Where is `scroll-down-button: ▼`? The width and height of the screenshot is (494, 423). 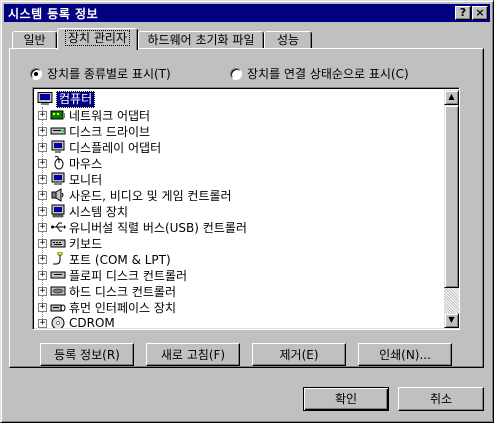 scroll-down-button: ▼ is located at coordinates (451, 320).